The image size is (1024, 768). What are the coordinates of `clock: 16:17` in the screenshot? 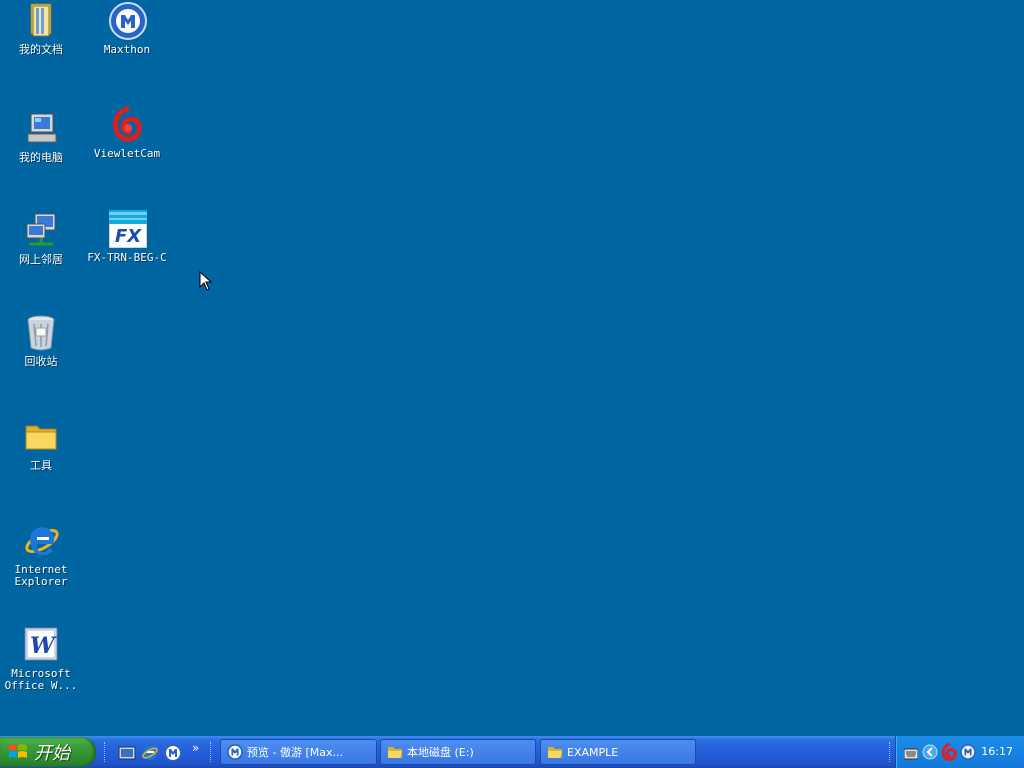 It's located at (997, 751).